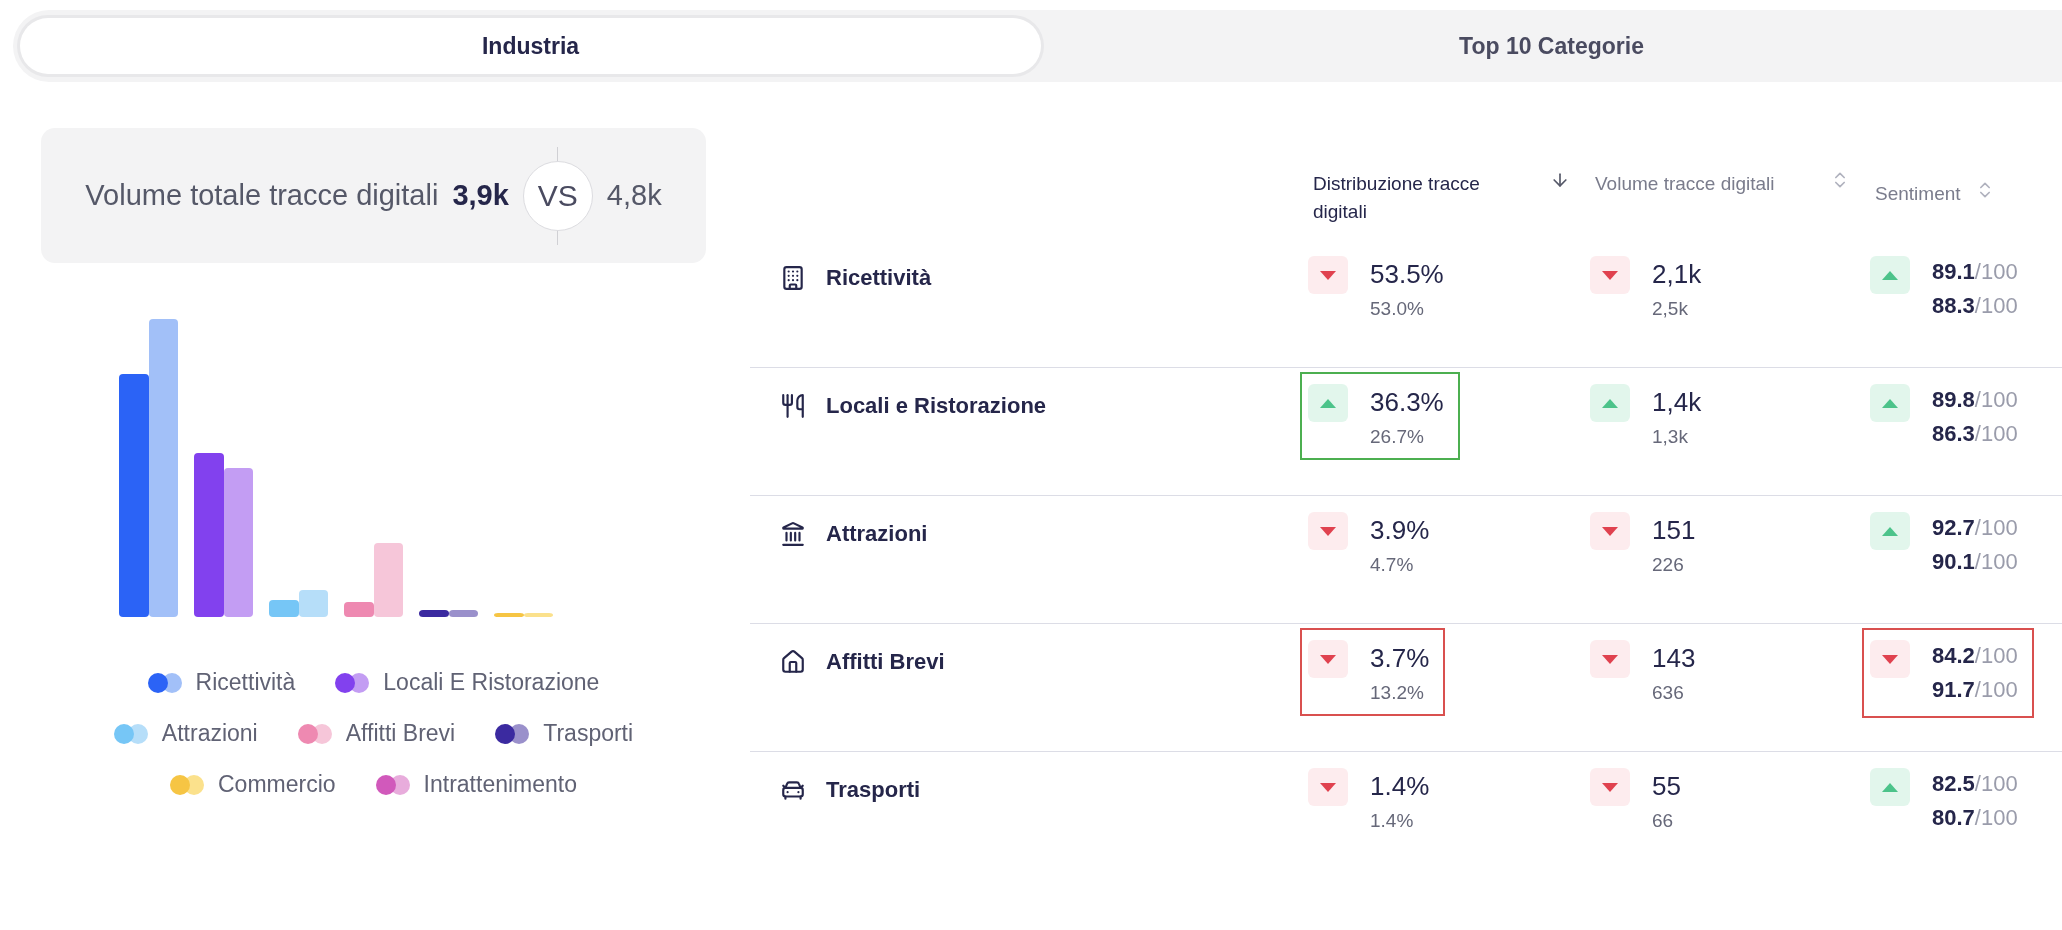 Image resolution: width=2062 pixels, height=930 pixels. What do you see at coordinates (873, 790) in the screenshot?
I see `category-name: Trasporti` at bounding box center [873, 790].